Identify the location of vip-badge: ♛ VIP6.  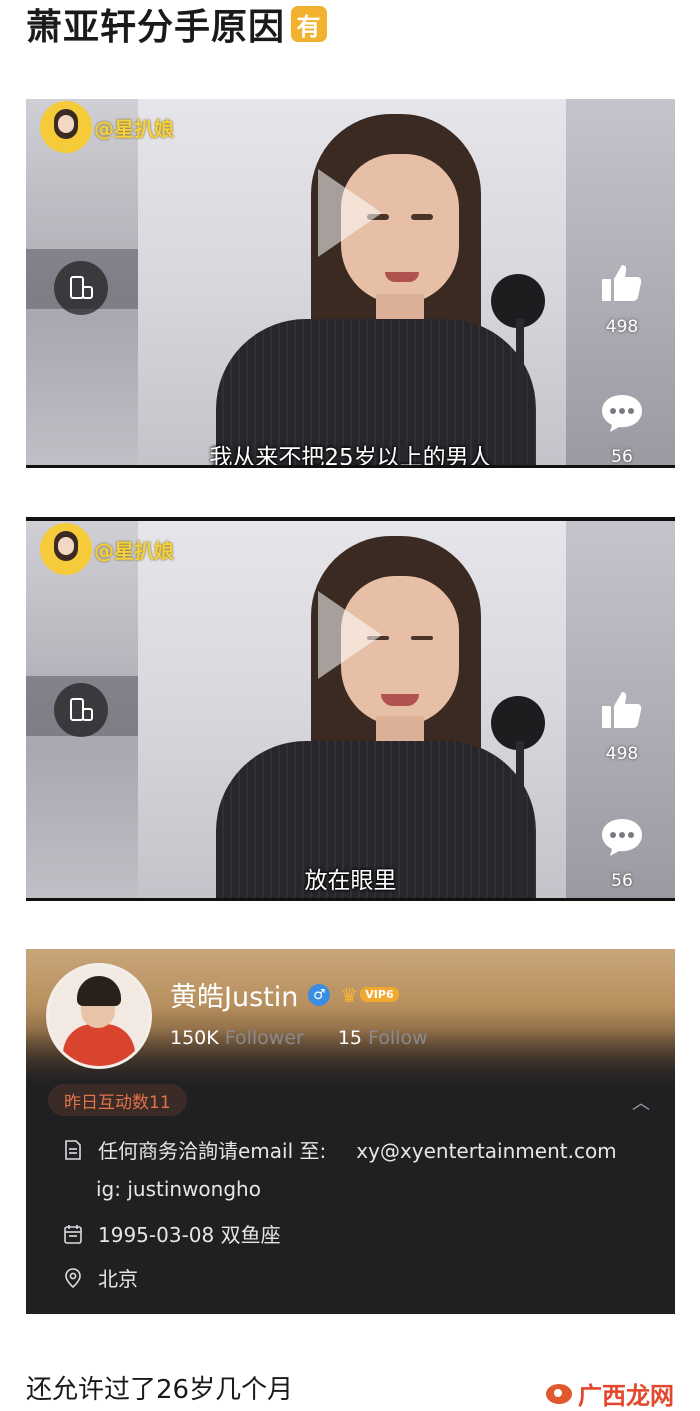
(369, 994).